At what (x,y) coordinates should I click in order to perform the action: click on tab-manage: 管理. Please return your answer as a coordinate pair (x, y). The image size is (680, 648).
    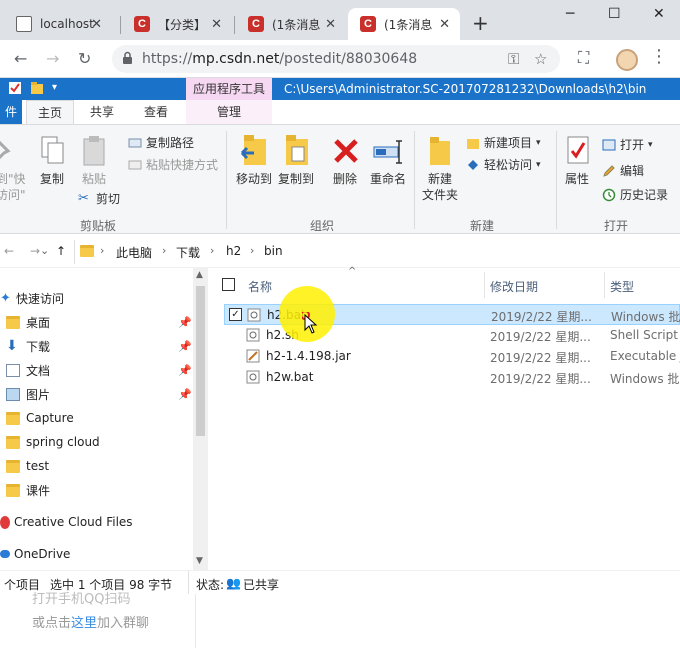
    Looking at the image, I should click on (229, 112).